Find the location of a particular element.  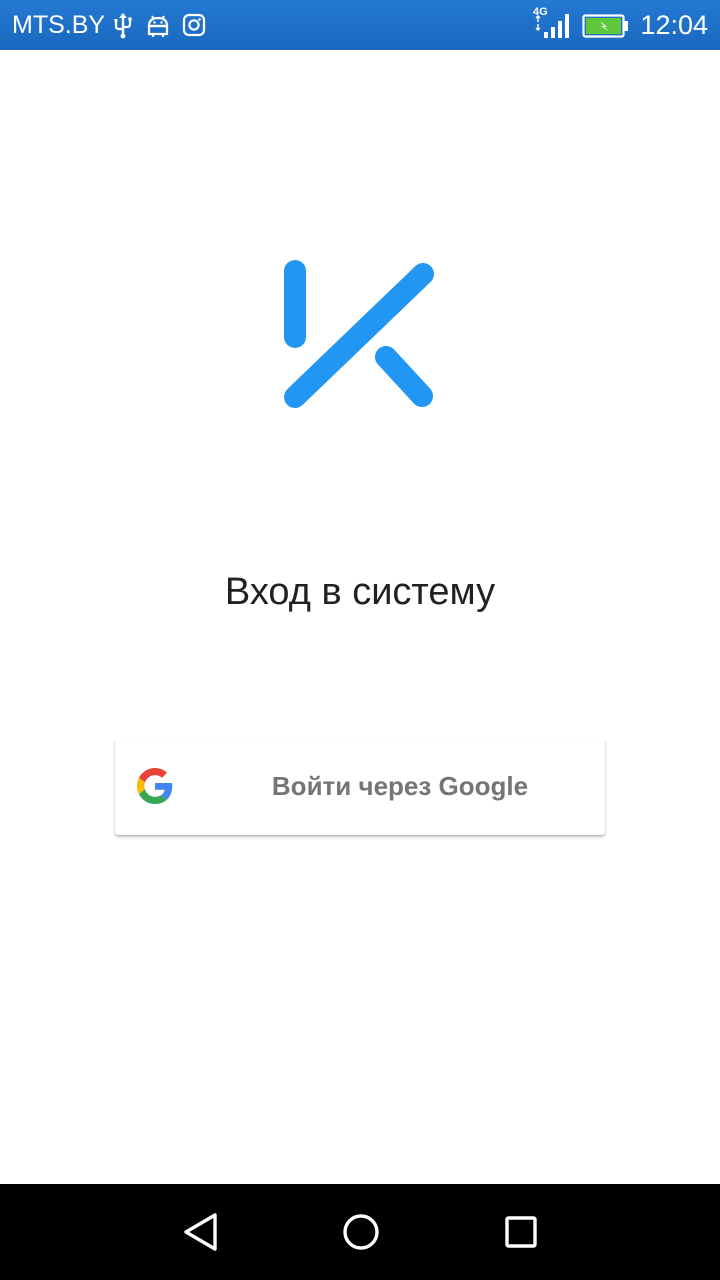

status-bar: MTS.BY 4G 12:04 is located at coordinates (360, 25).